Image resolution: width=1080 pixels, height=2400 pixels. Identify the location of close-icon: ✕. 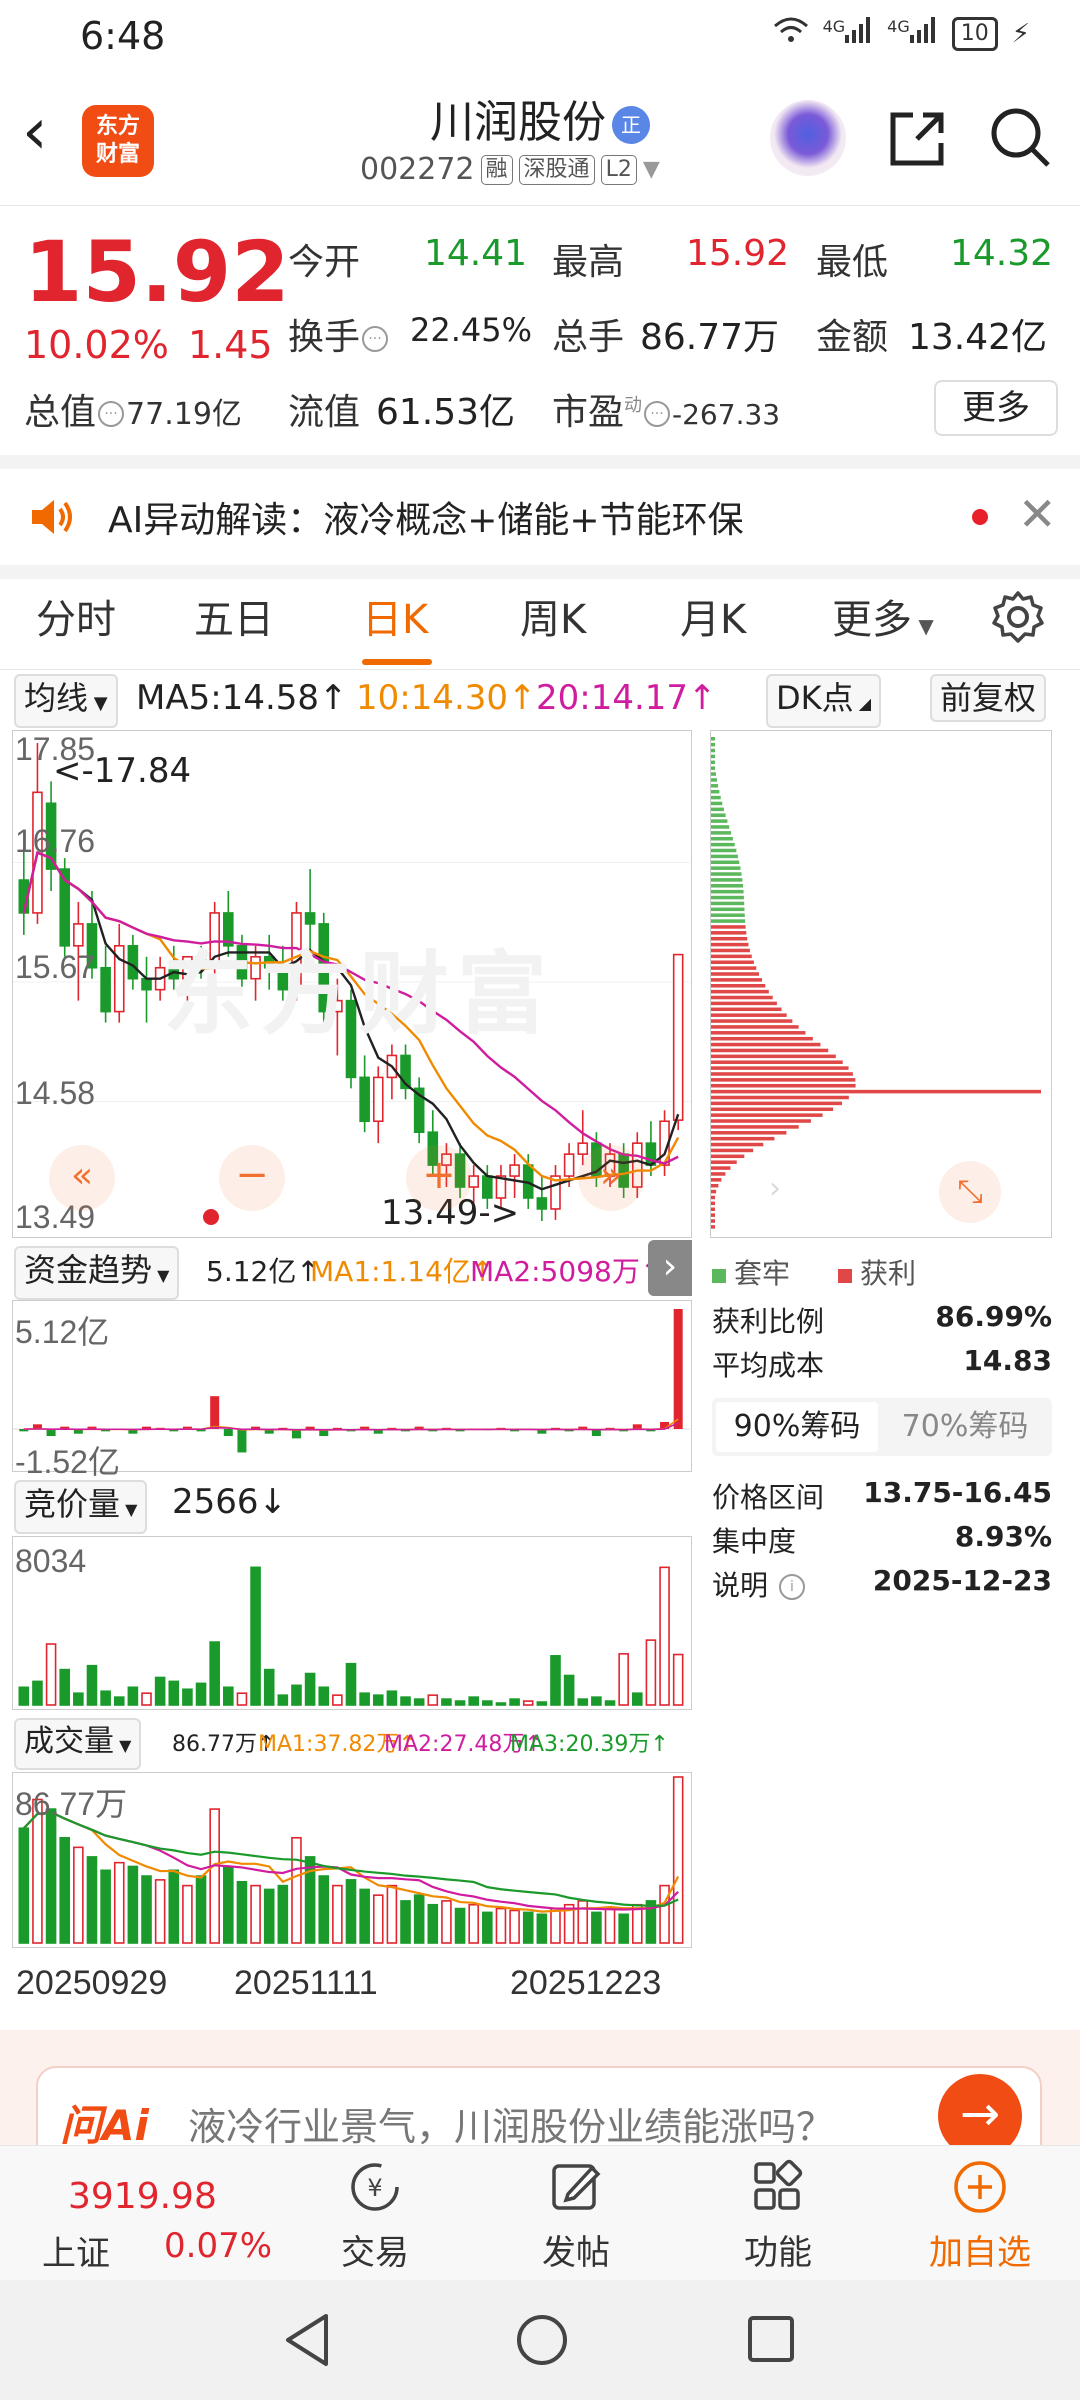
(1037, 514).